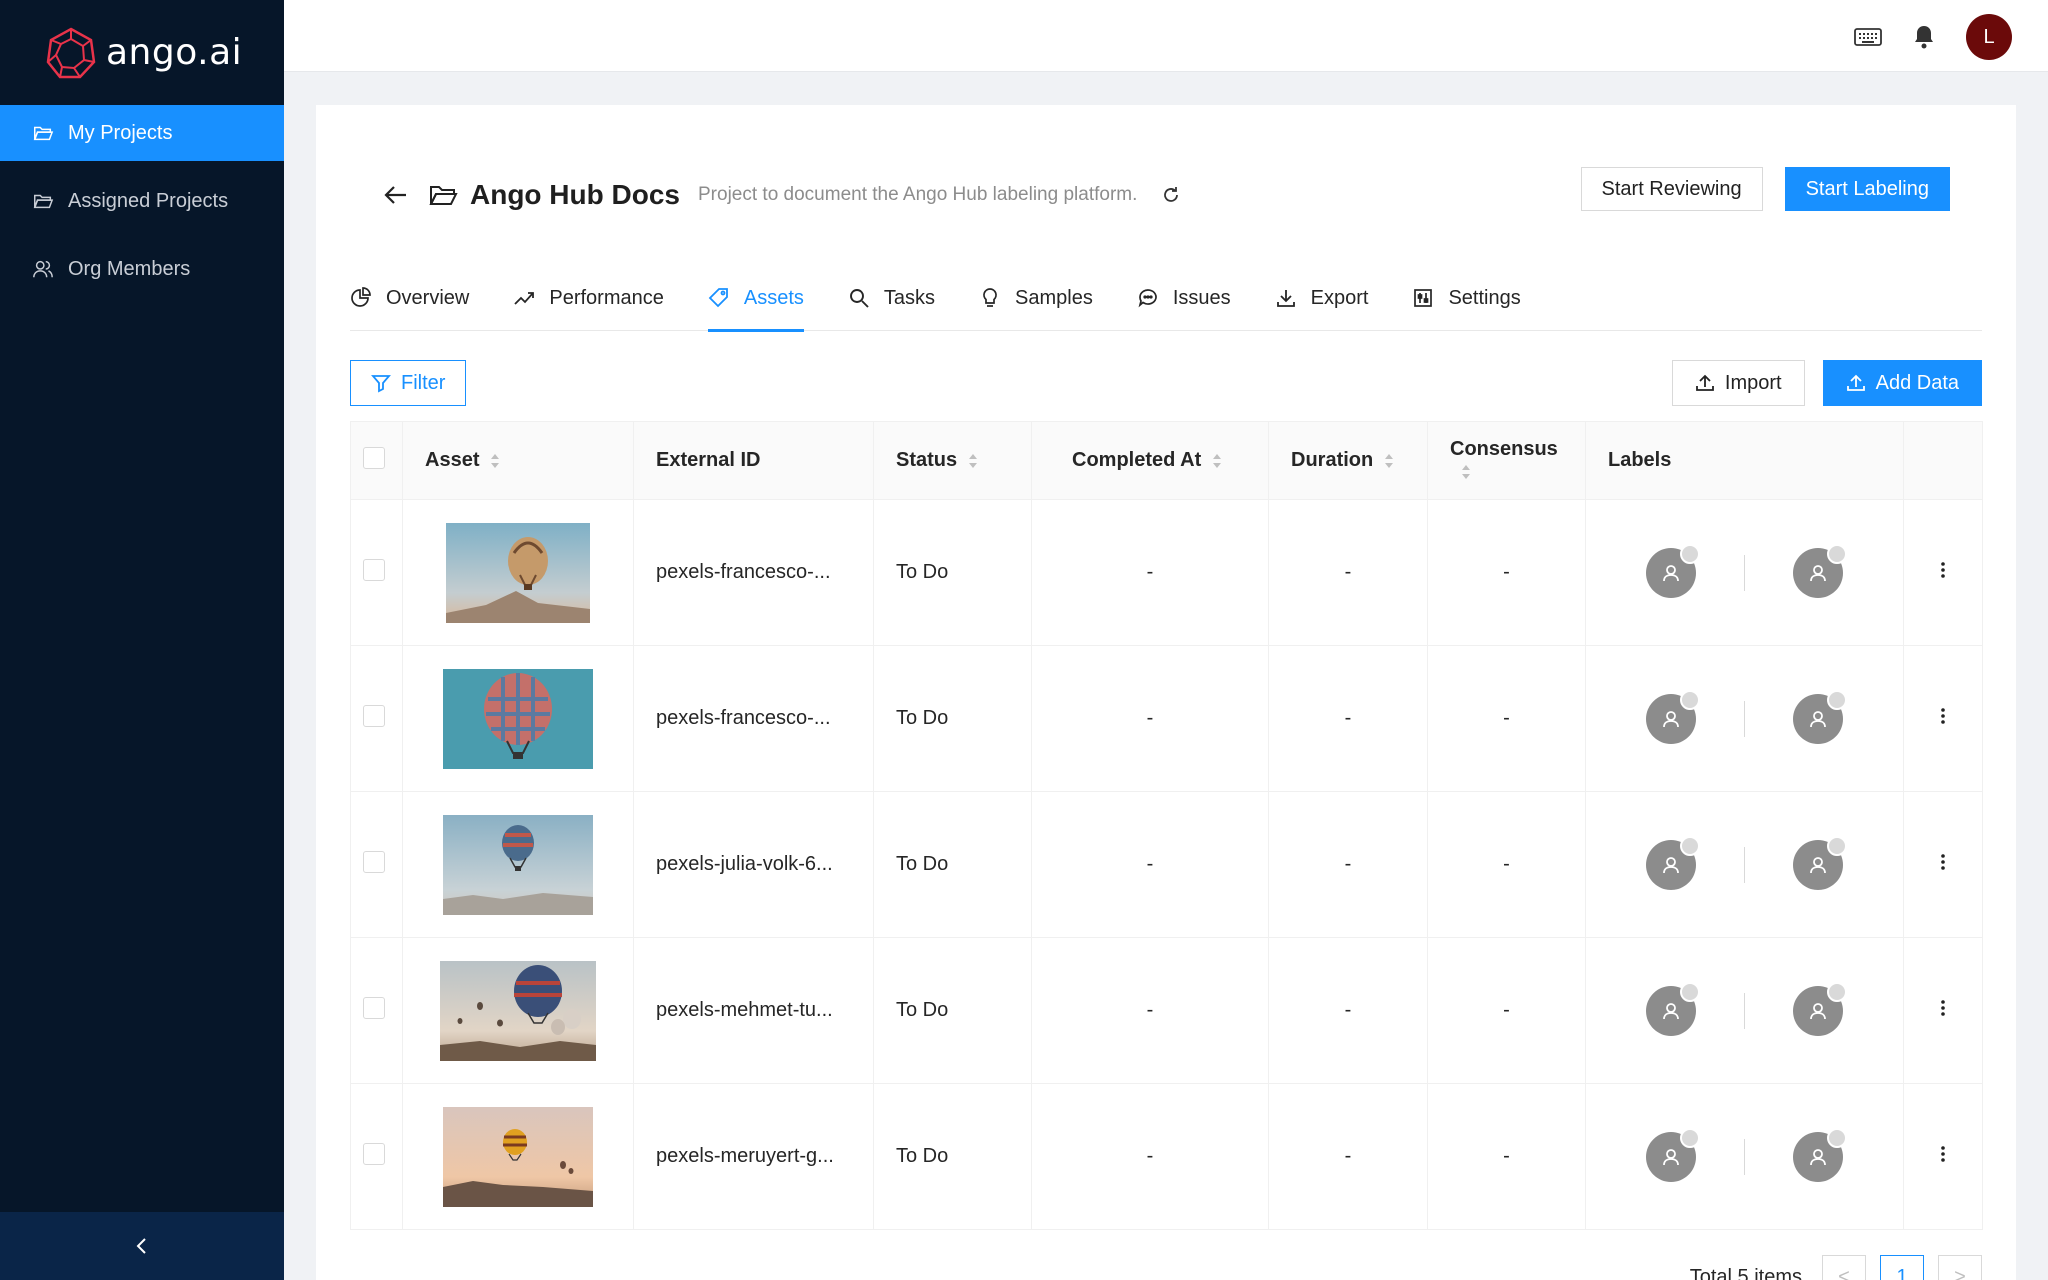 The height and width of the screenshot is (1280, 2048). Describe the element at coordinates (1484, 297) in the screenshot. I see `tab-label: Settings` at that location.